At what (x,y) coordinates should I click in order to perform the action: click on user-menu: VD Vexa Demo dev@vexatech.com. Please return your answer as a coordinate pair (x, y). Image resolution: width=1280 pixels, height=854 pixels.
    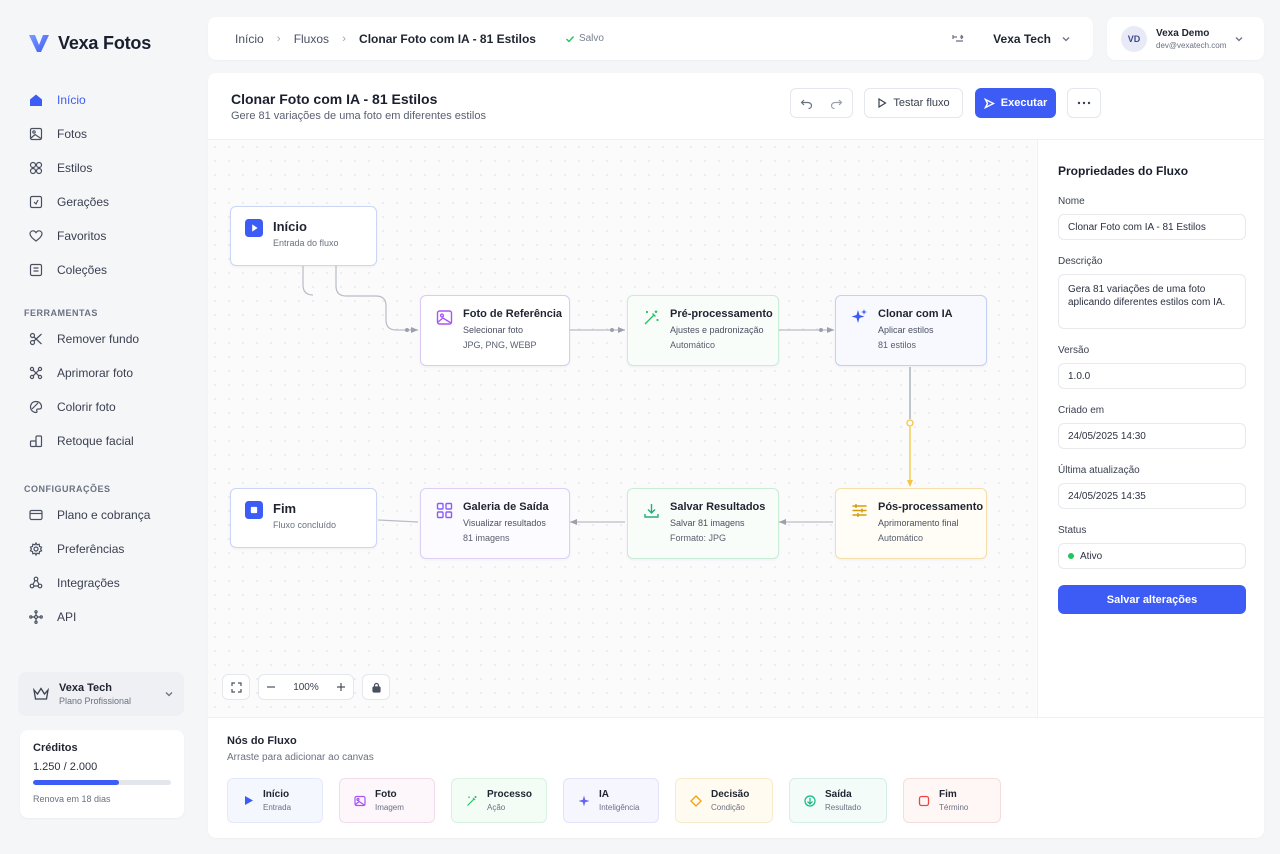
    Looking at the image, I should click on (1185, 38).